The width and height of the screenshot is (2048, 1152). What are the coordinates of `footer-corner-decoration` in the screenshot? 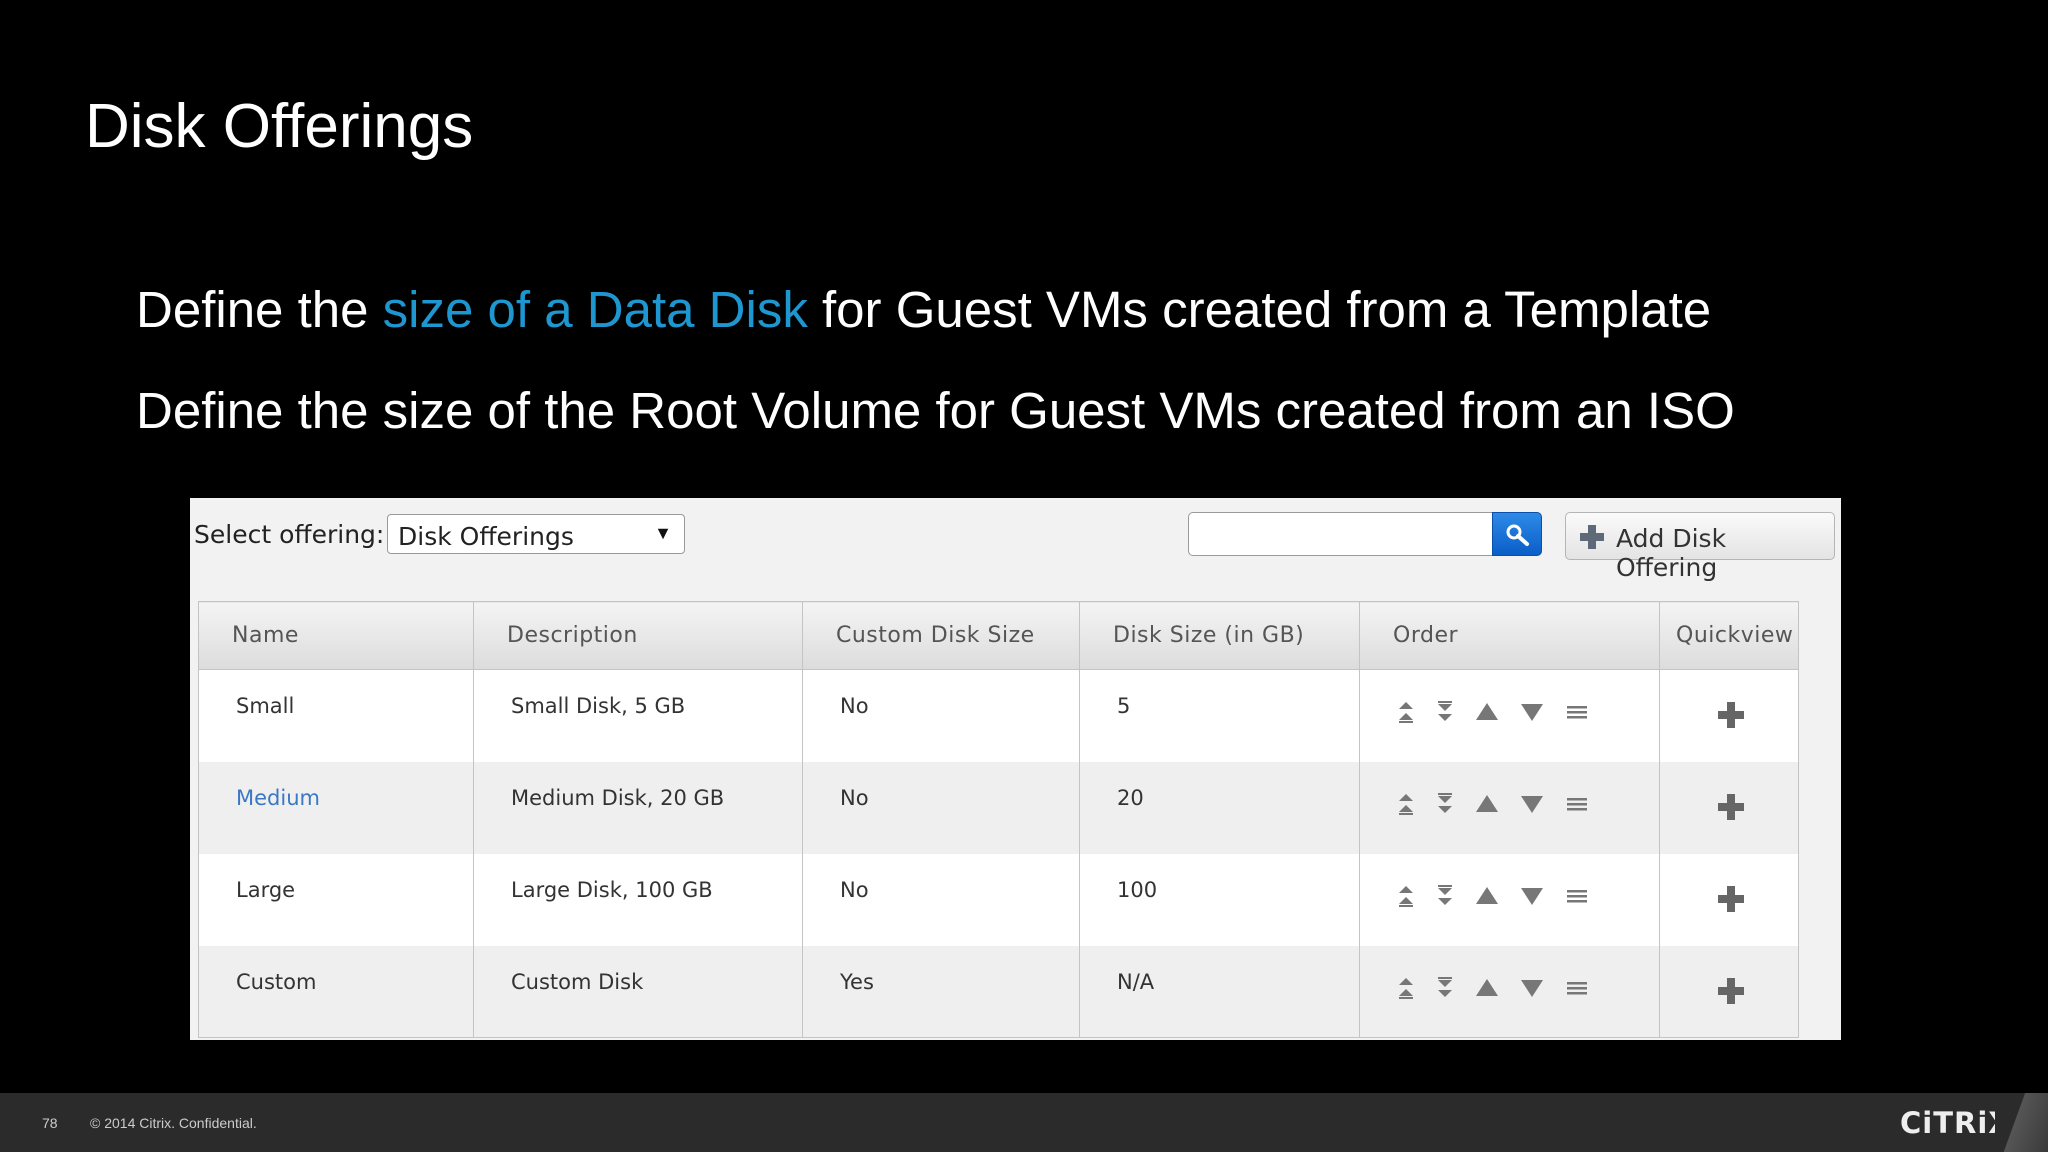 It's located at (2021, 1122).